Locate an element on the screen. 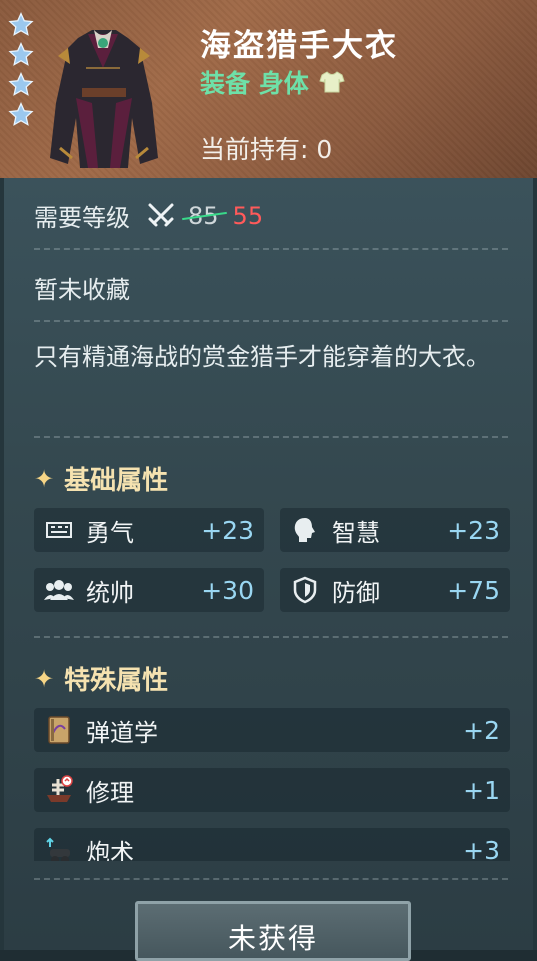  special-attributes-label: 特殊属性 is located at coordinates (116, 681).